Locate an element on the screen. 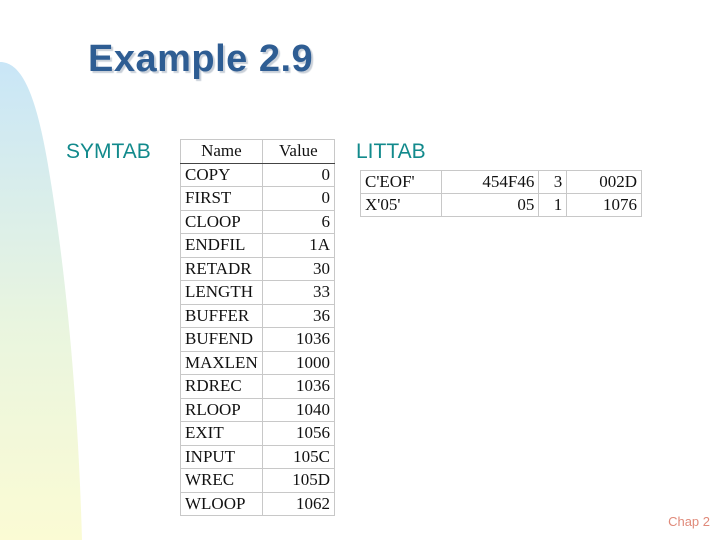 This screenshot has width=720, height=540. symtab-row: CLOOP 6 is located at coordinates (258, 221).